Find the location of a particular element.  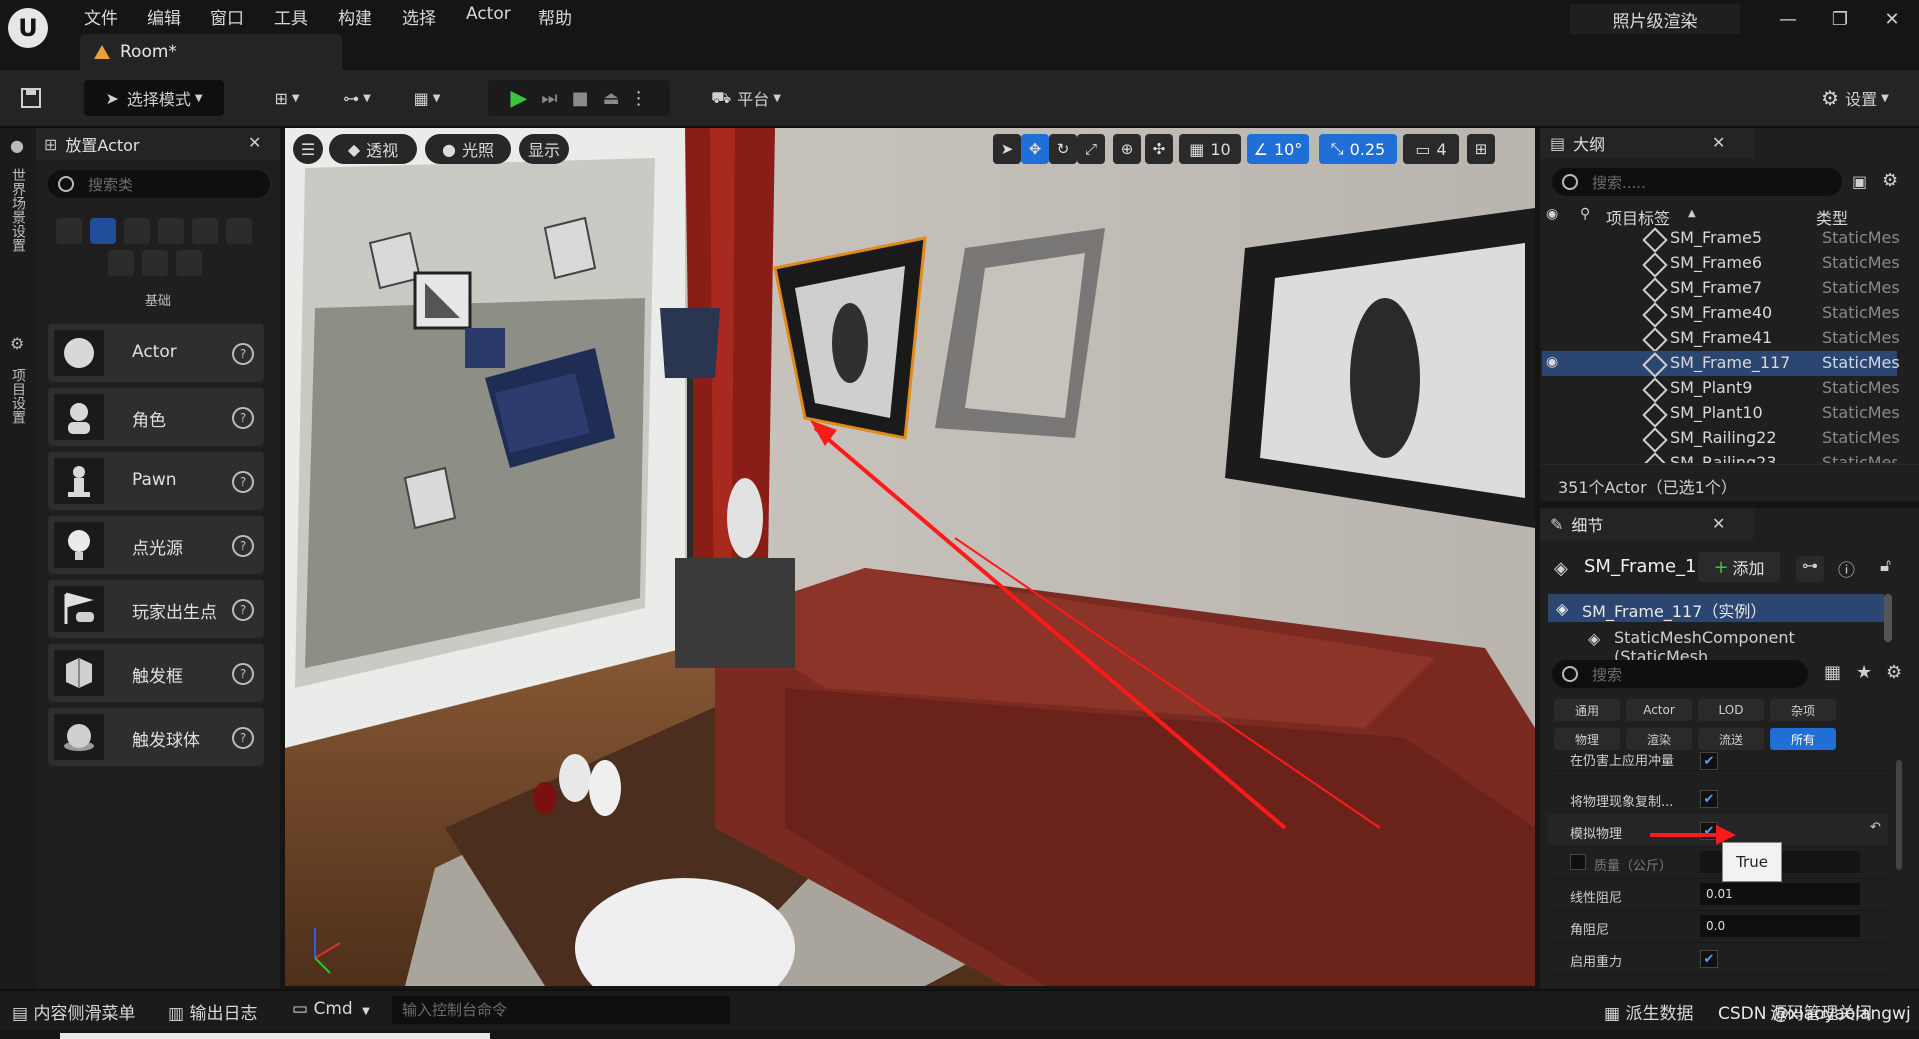

console-input: 输入控制台命令 is located at coordinates (561, 1010).